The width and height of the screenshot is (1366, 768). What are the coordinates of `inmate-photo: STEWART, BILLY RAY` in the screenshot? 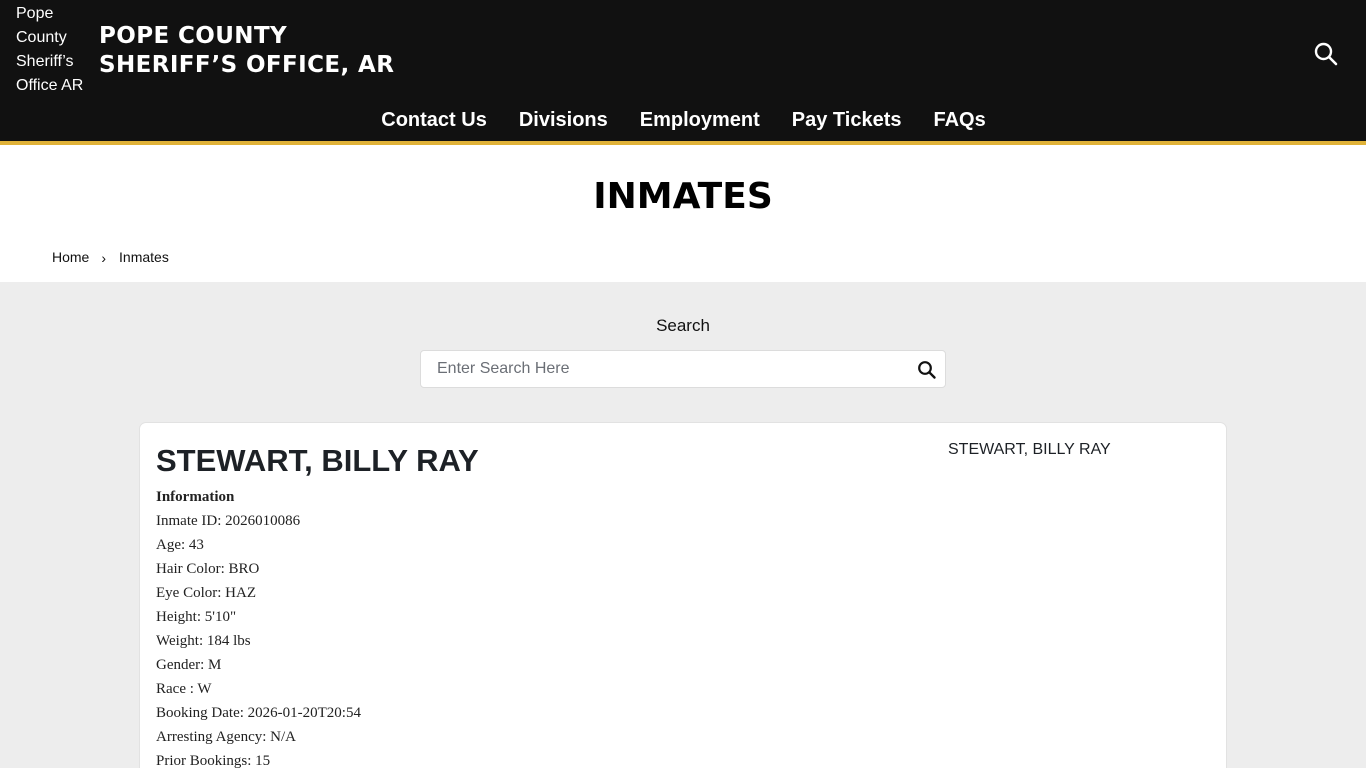 It's located at (1029, 450).